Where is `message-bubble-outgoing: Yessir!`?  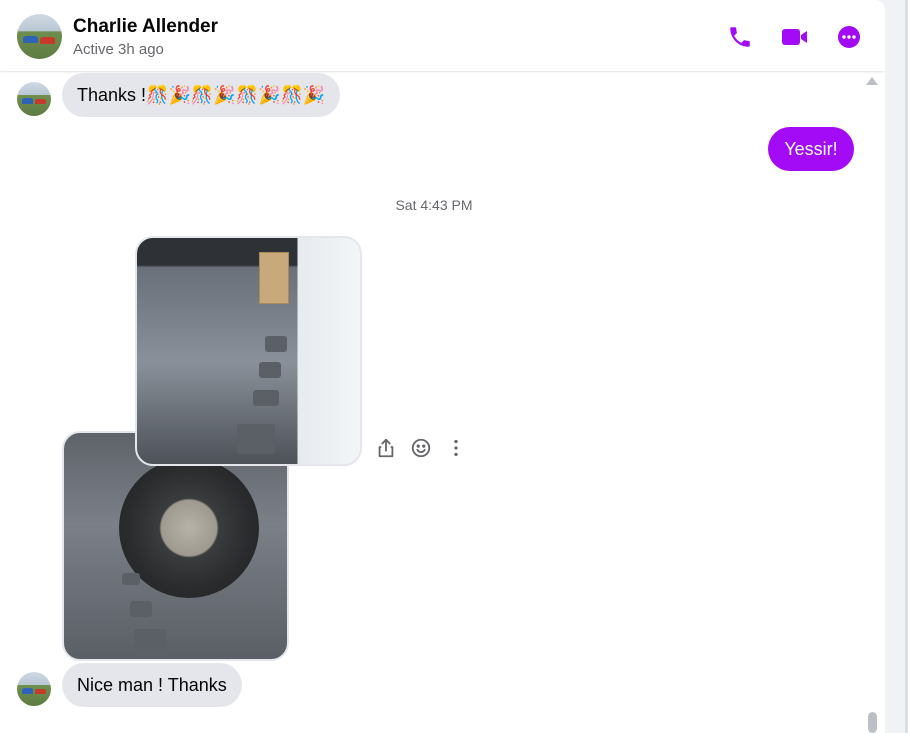 message-bubble-outgoing: Yessir! is located at coordinates (811, 149).